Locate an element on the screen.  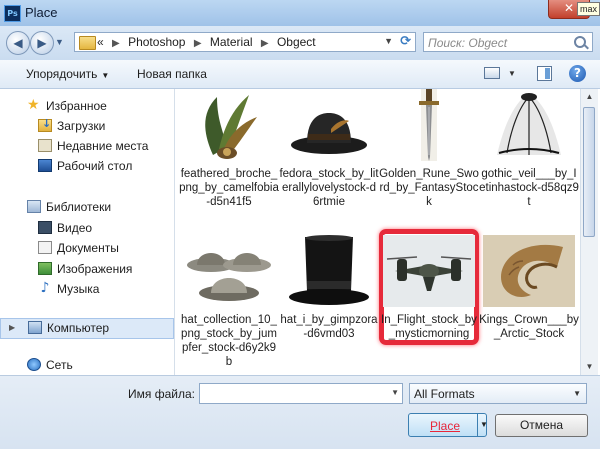
sidebar-item-label: Документы is located at coordinates (88, 248).